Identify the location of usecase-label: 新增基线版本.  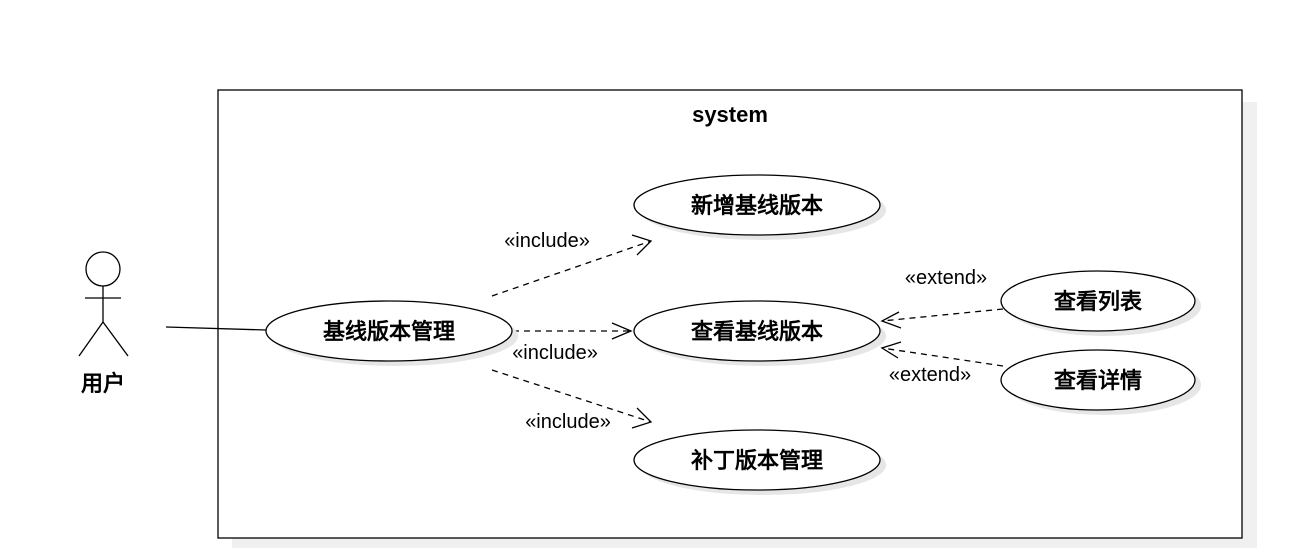
(757, 206).